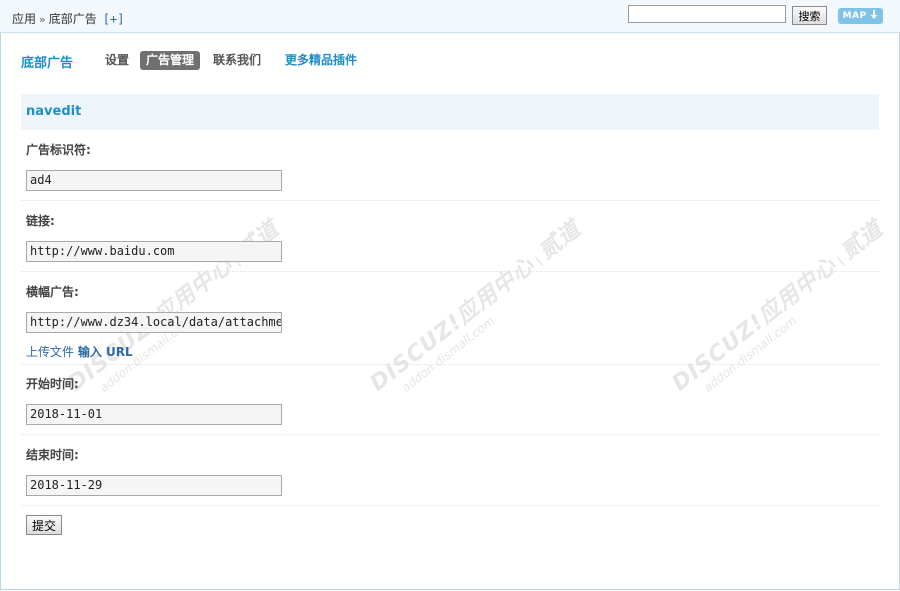 The width and height of the screenshot is (900, 591). What do you see at coordinates (450, 112) in the screenshot?
I see `section-header: navedit` at bounding box center [450, 112].